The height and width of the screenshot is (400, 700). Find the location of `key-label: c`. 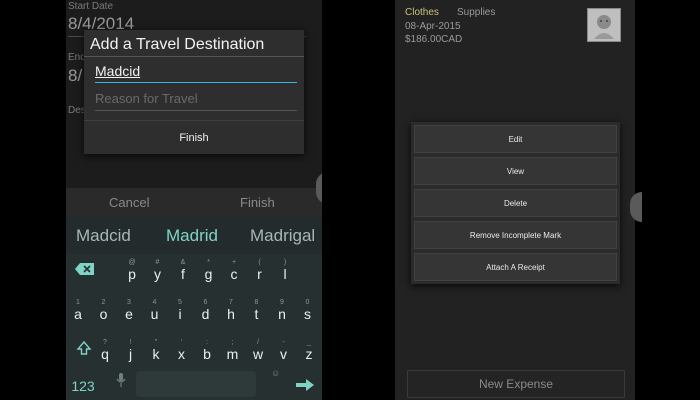

key-label: c is located at coordinates (234, 274).